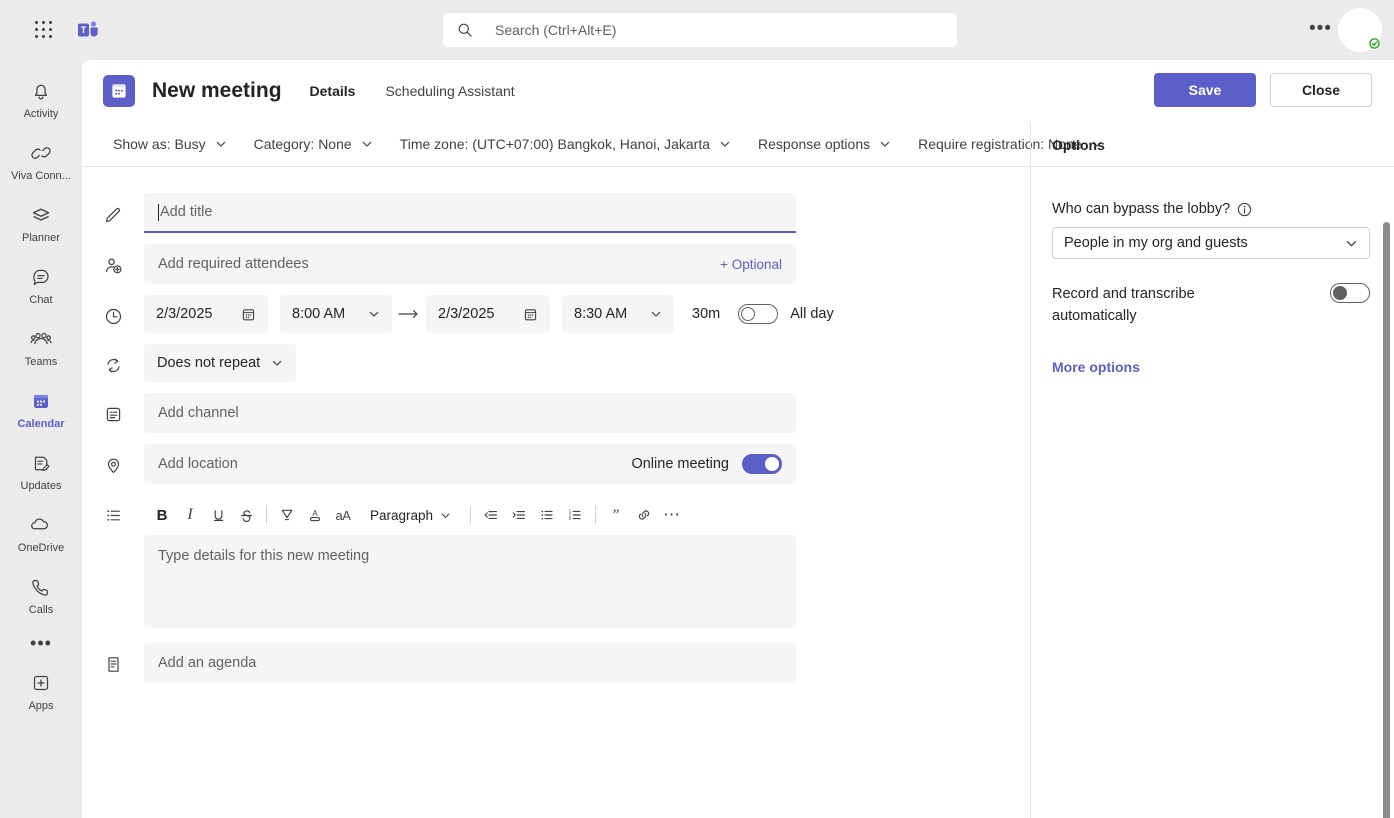 Image resolution: width=1394 pixels, height=818 pixels. What do you see at coordinates (41, 215) in the screenshot?
I see `planner-icon` at bounding box center [41, 215].